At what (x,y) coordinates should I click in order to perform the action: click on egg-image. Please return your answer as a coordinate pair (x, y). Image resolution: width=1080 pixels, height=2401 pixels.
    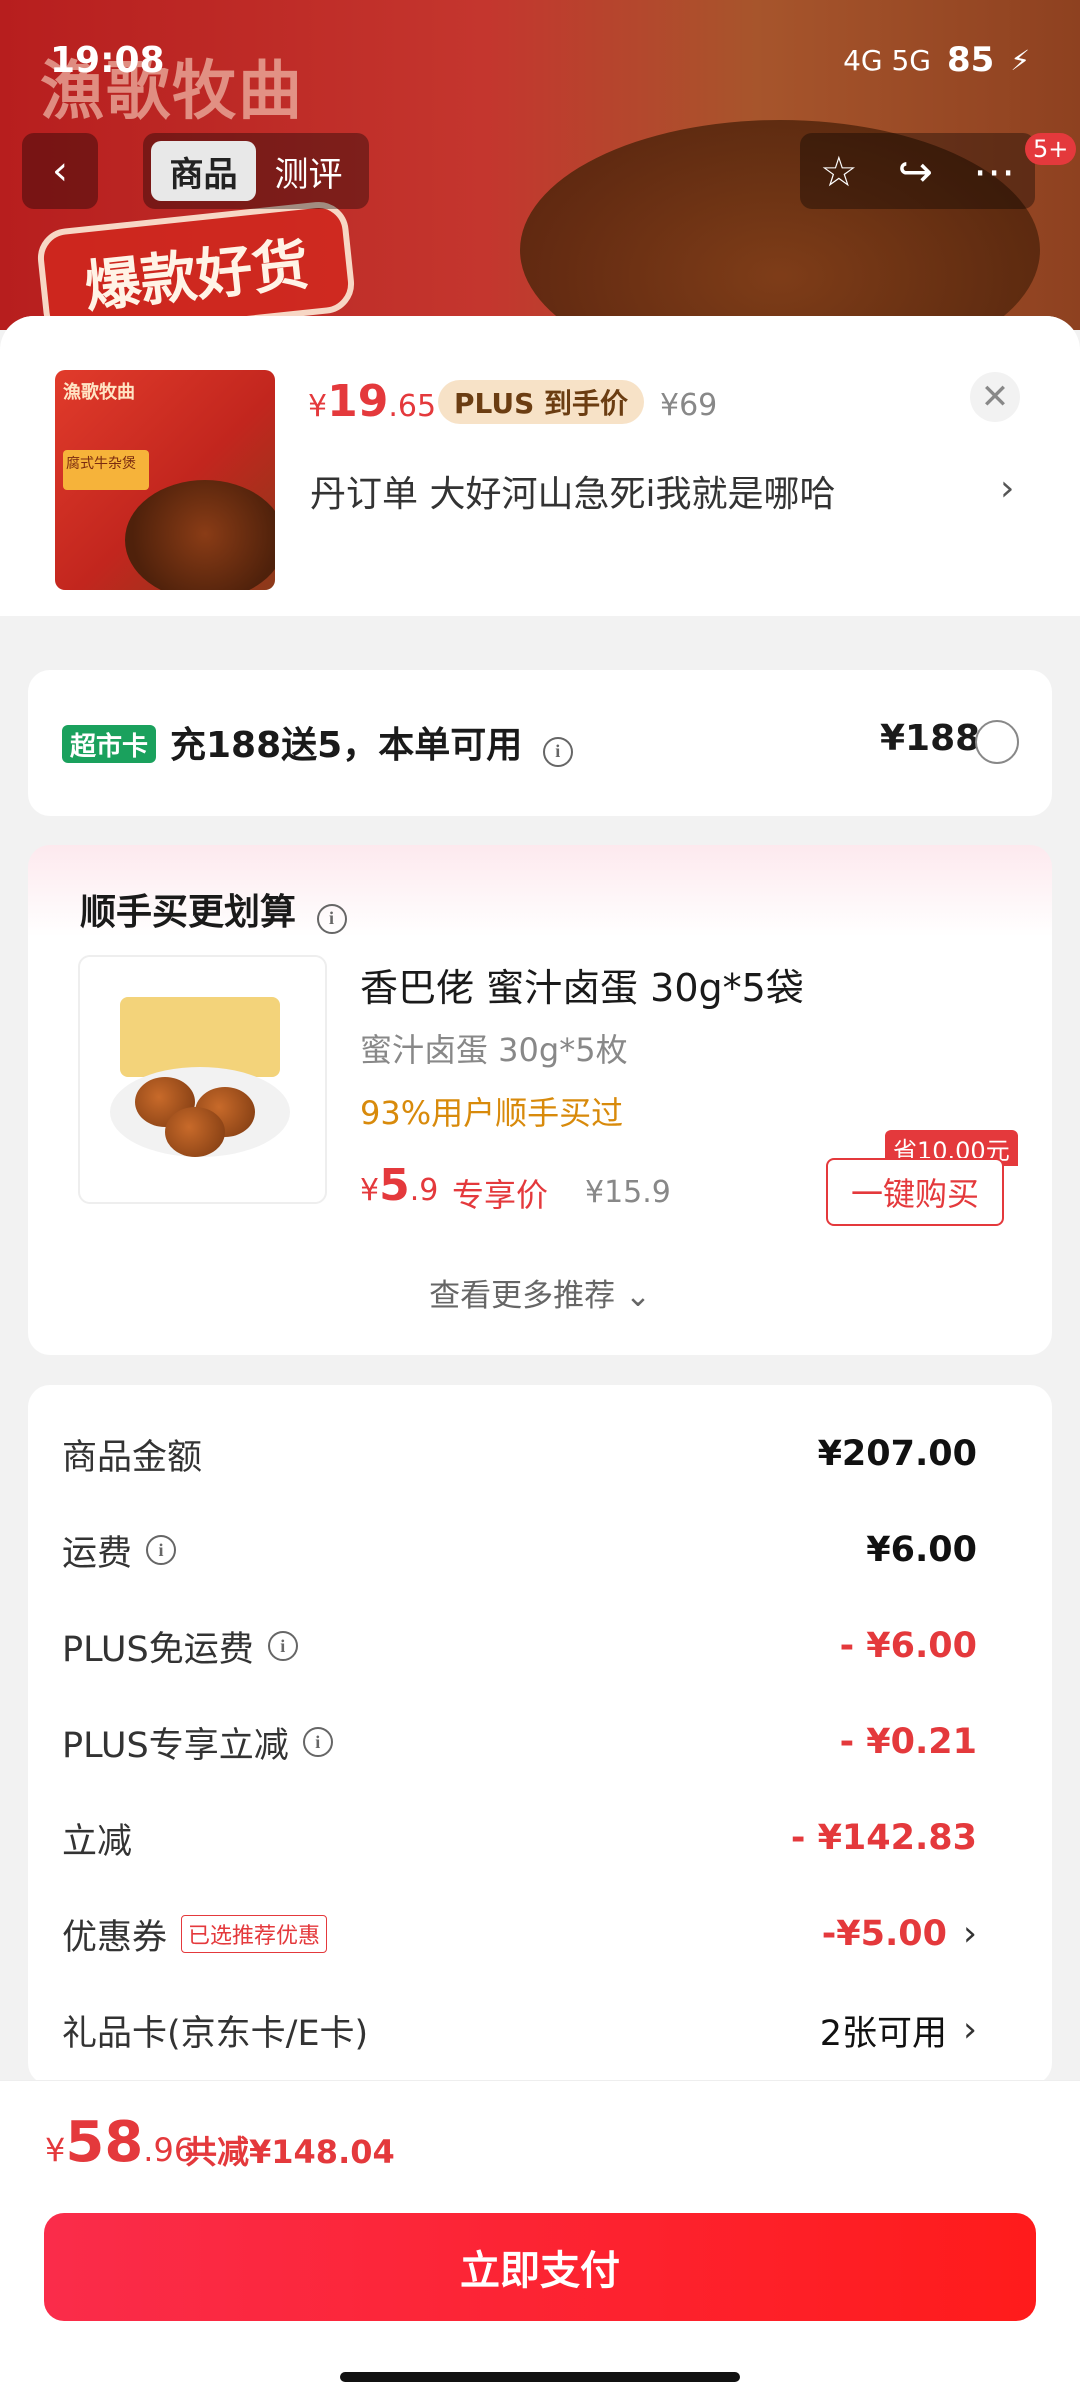
    Looking at the image, I should click on (195, 1132).